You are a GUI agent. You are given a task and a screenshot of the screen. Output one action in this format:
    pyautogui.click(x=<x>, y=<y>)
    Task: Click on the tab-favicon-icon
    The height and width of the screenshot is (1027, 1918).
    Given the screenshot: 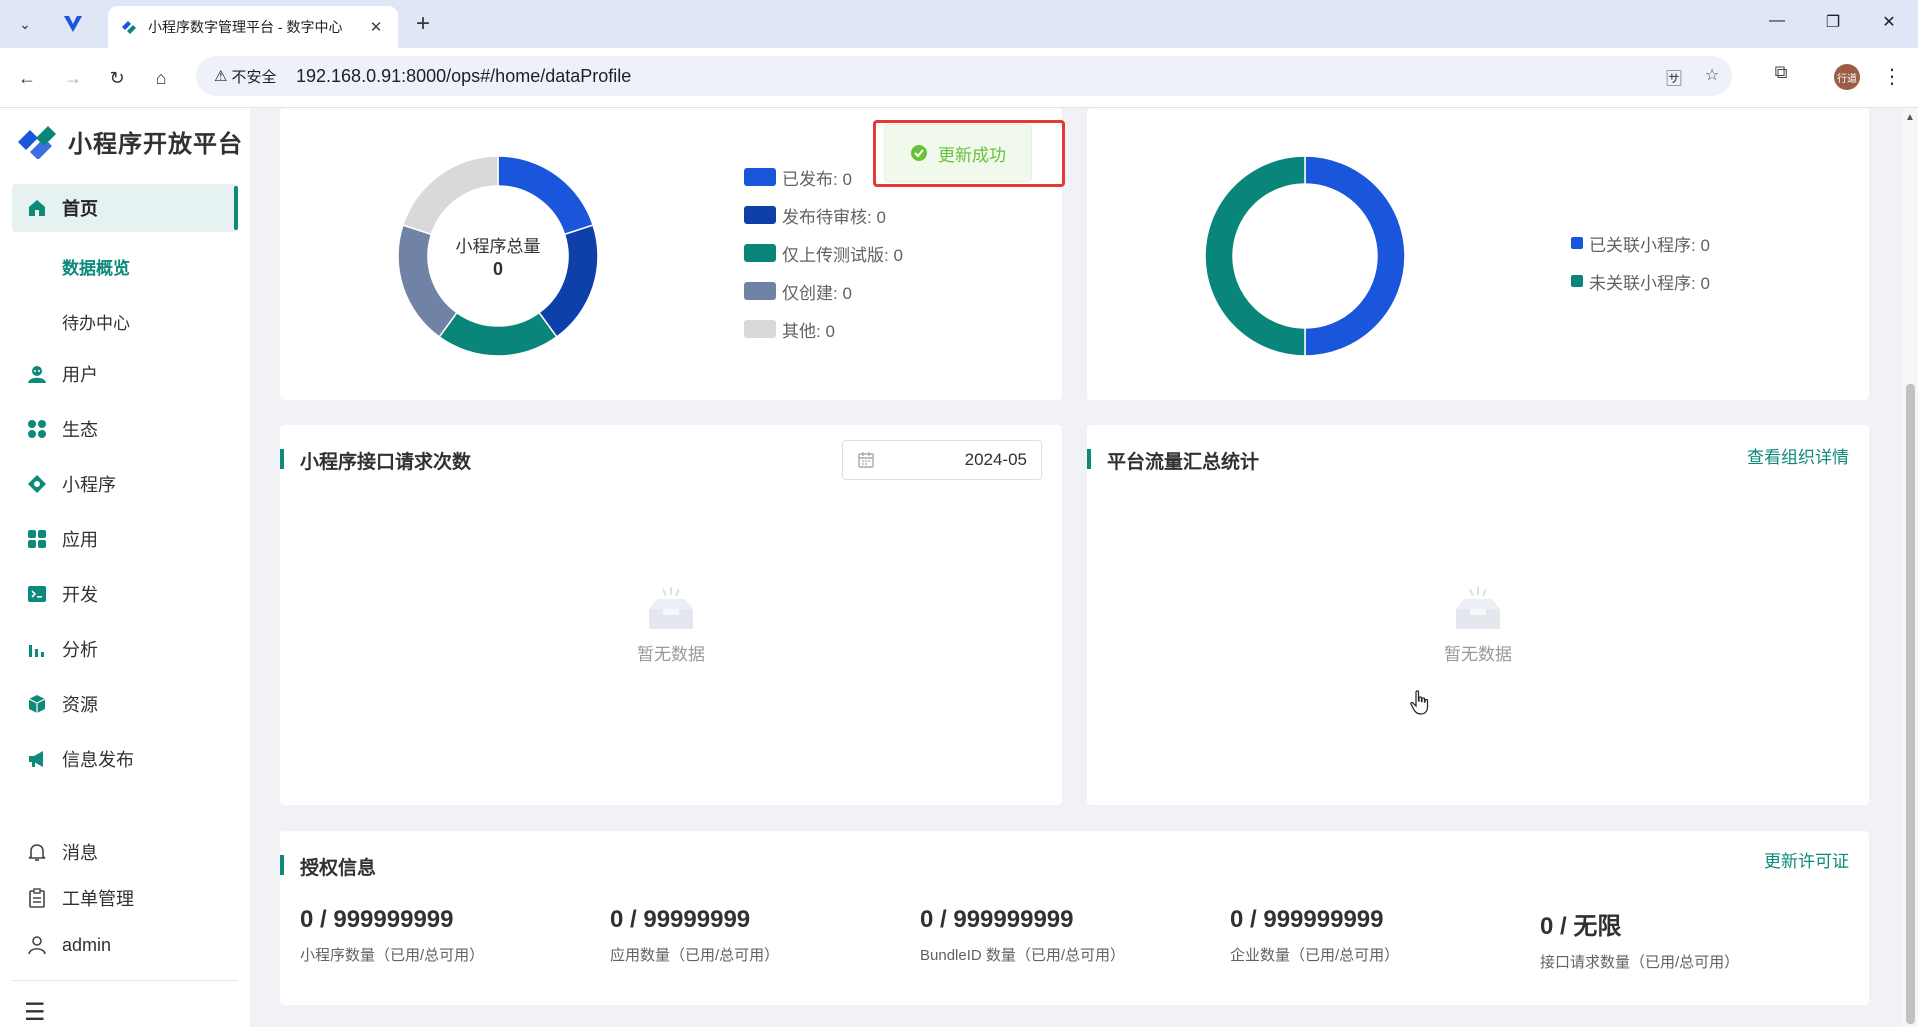 What is the action you would take?
    pyautogui.click(x=129, y=27)
    